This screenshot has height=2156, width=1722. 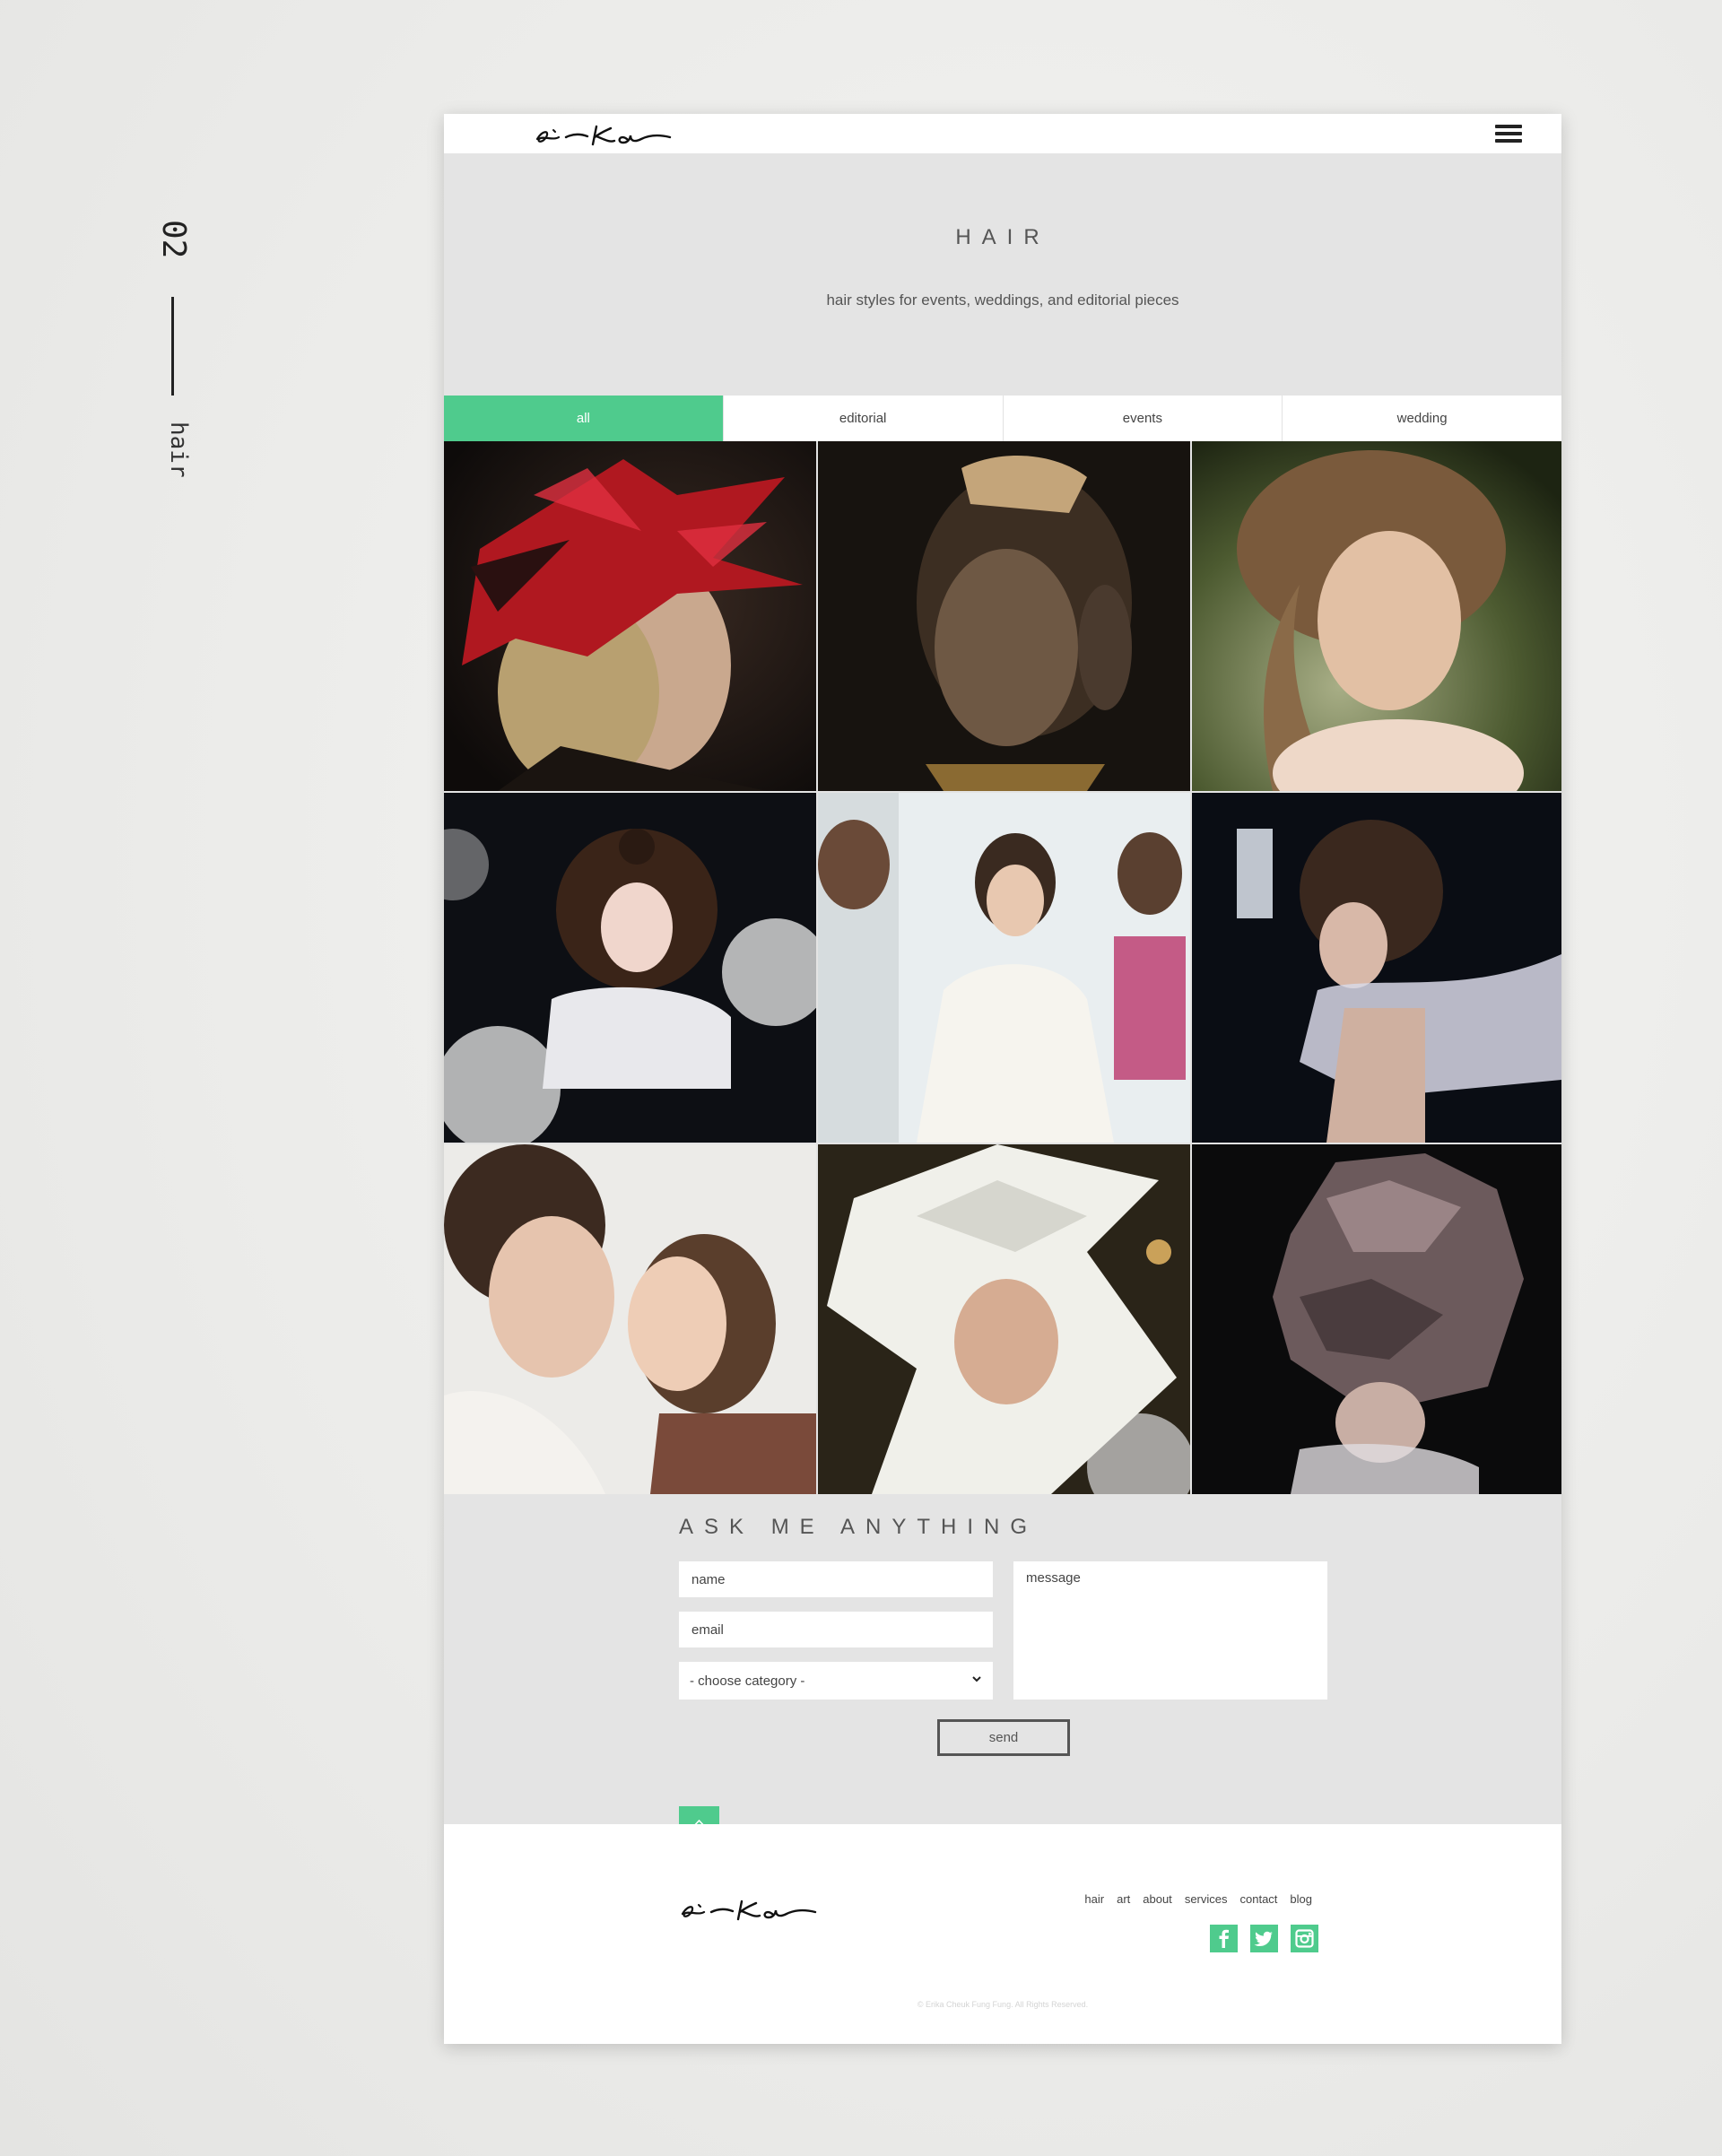 I want to click on facebook-icon, so click(x=1224, y=1938).